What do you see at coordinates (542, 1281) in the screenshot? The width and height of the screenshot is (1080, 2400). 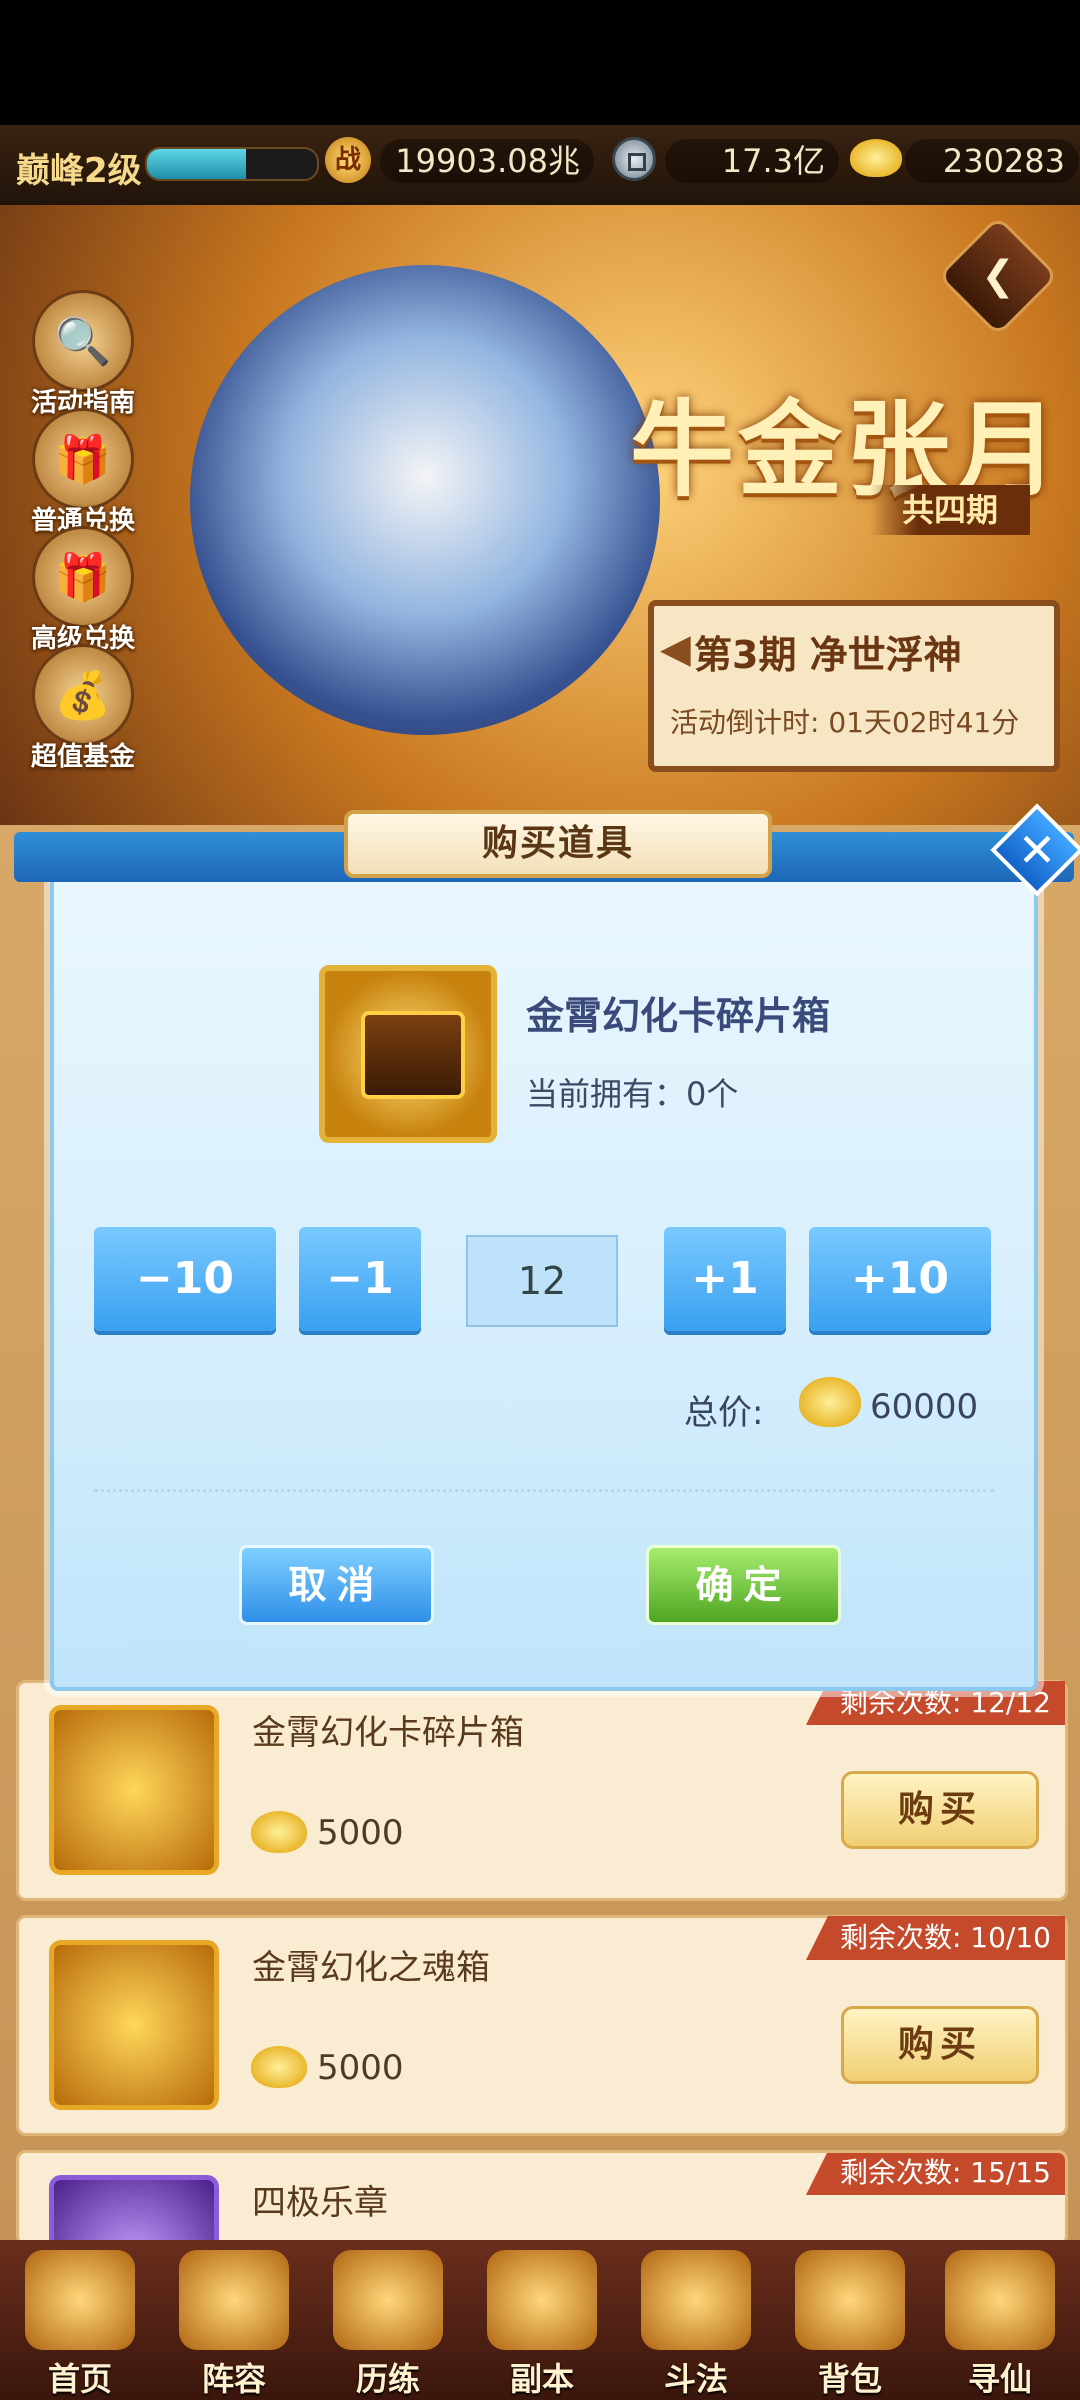 I see `quantity-input: 12` at bounding box center [542, 1281].